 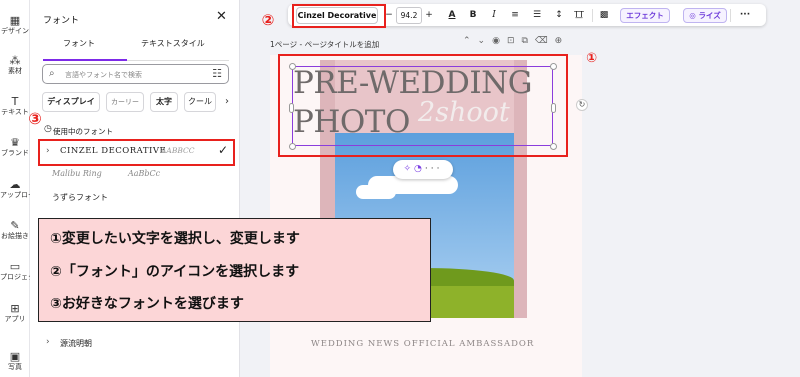 I want to click on ai-icon: ◔, so click(x=419, y=169).